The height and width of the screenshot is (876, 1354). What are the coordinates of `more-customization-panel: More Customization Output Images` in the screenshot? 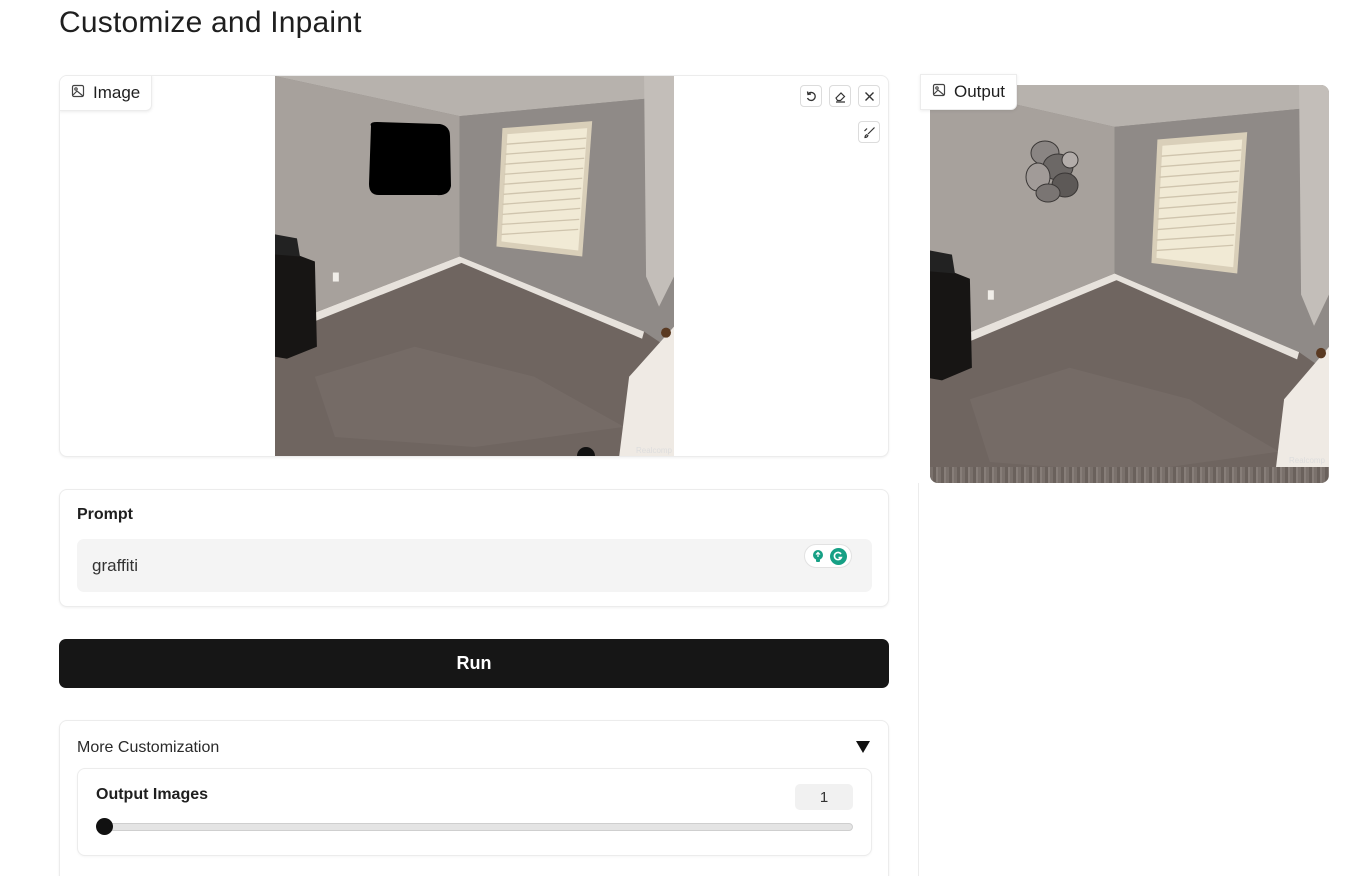 It's located at (474, 798).